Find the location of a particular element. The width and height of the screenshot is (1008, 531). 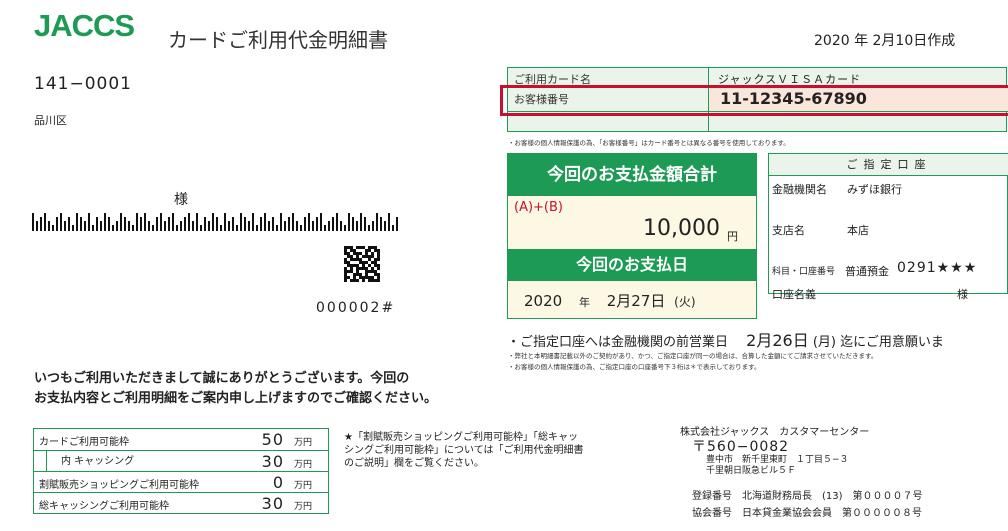

recipient-honorific: 様 is located at coordinates (181, 200).